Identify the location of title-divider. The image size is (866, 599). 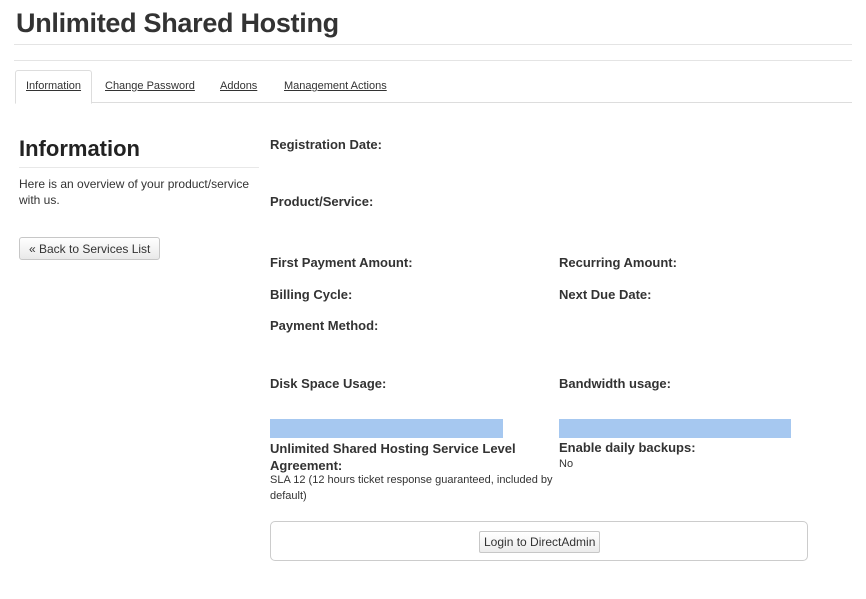
(433, 44).